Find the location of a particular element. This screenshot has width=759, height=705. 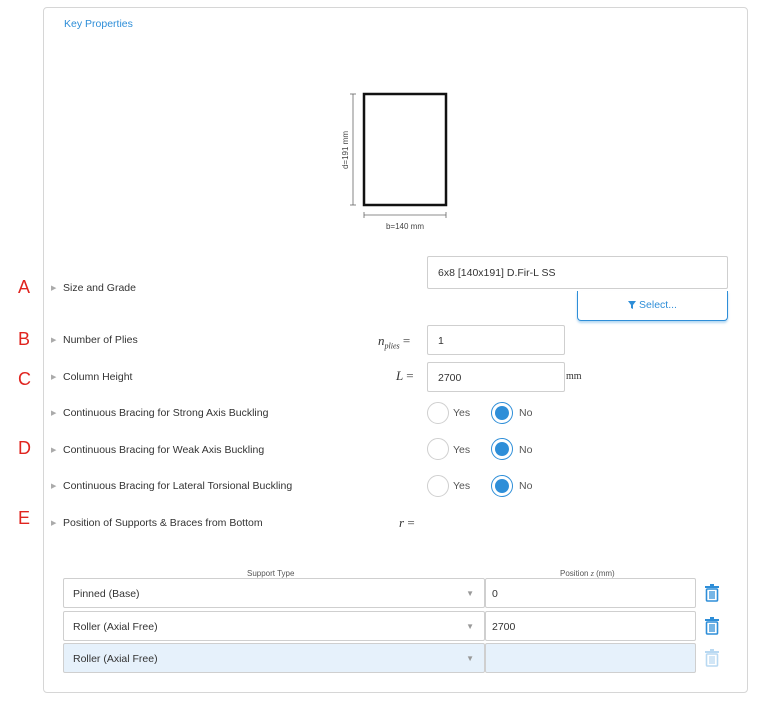

weak-axis-no-label: No is located at coordinates (526, 450).